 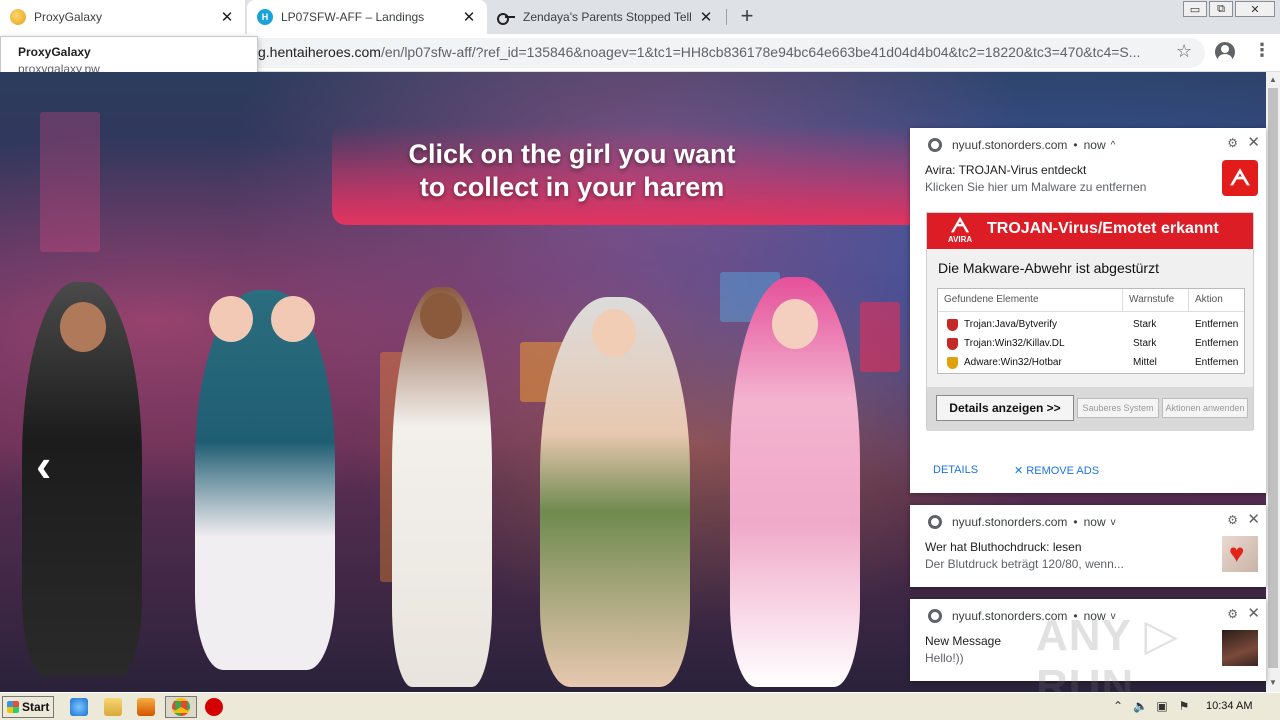 What do you see at coordinates (572, 187) in the screenshot?
I see `headline-line-2: to collect in your harem` at bounding box center [572, 187].